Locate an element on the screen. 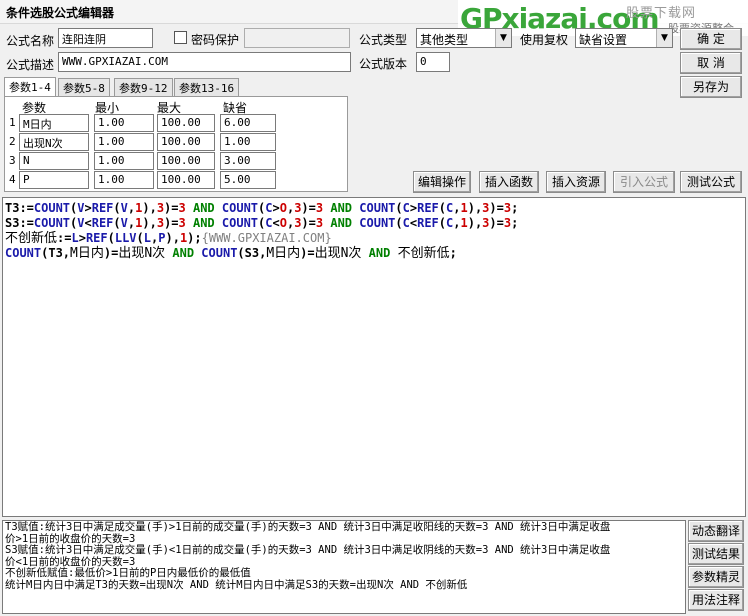 This screenshot has width=748, height=616. formula-type-select: 其他类型 ▼ is located at coordinates (464, 38).